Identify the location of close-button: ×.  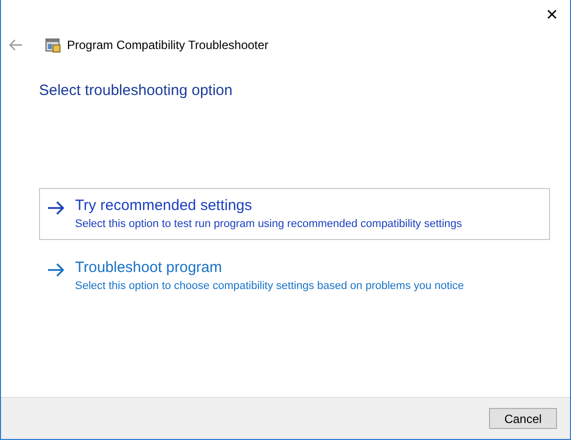
(552, 15).